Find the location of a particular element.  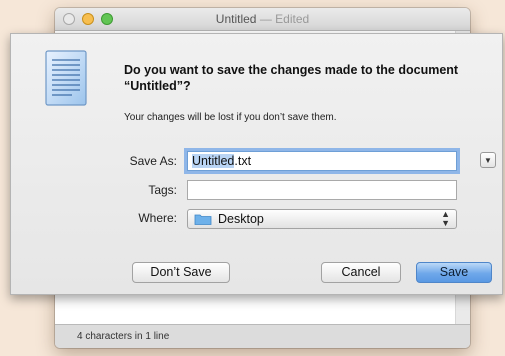

tags-label: Tags: is located at coordinates (162, 190).